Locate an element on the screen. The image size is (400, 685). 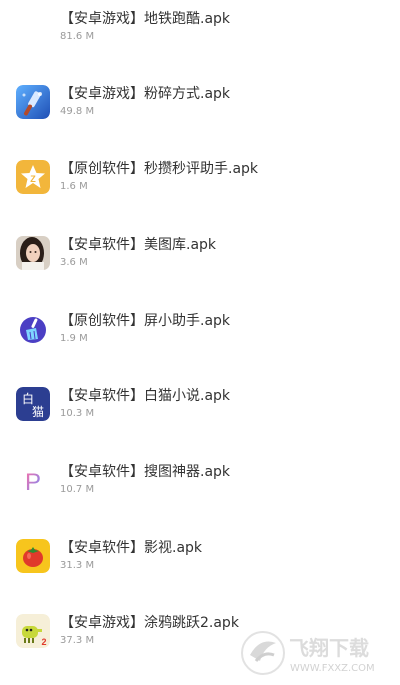
list-item: 【原创软件】屏小助手.apk 1.9 M is located at coordinates (200, 342).